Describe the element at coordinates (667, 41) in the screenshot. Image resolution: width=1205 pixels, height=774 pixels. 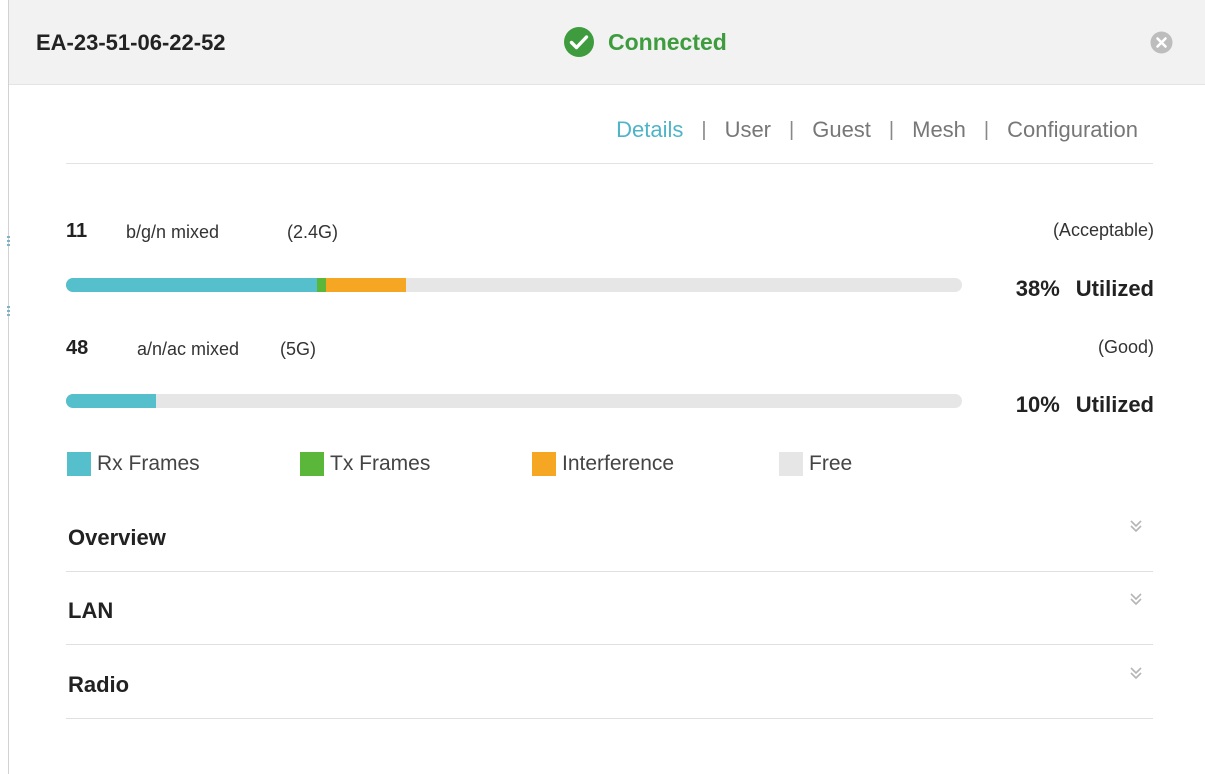
I see `status-text: Connected` at that location.